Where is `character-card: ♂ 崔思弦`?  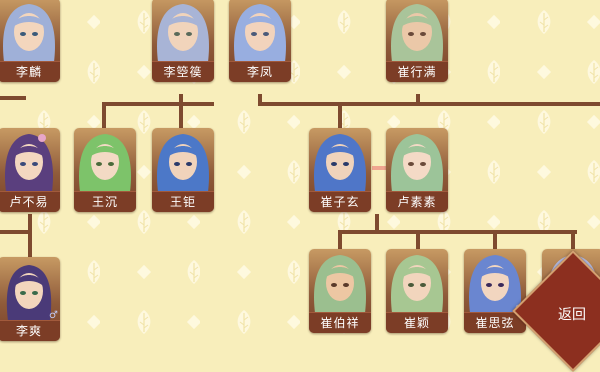 character-card: ♂ 崔思弦 is located at coordinates (495, 291).